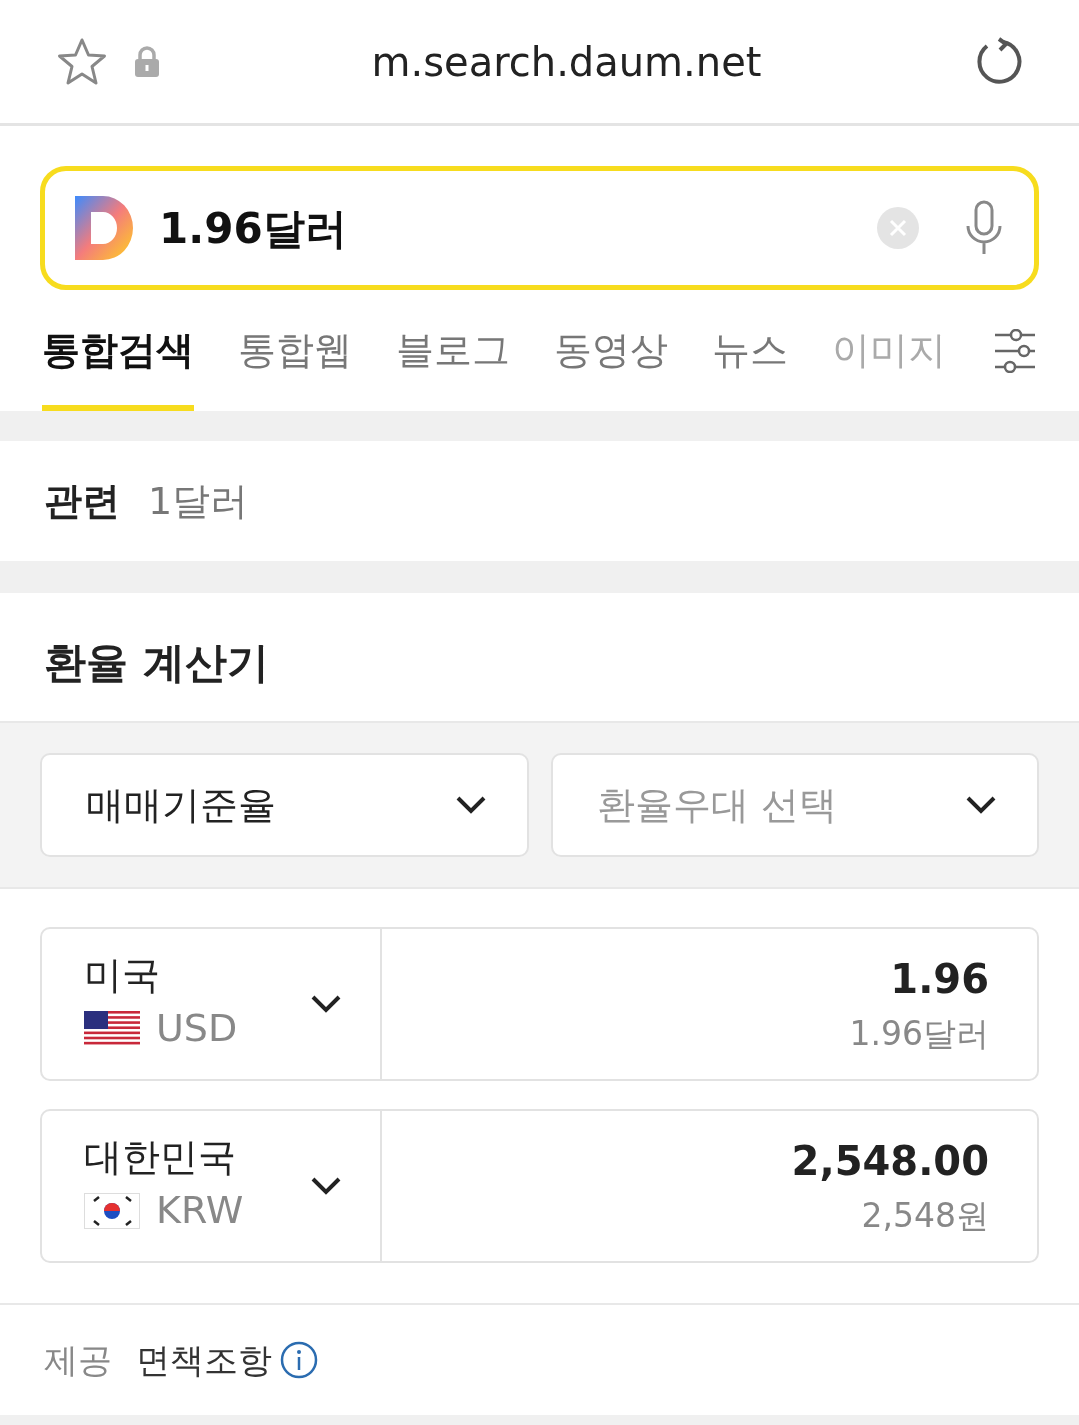  What do you see at coordinates (253, 228) in the screenshot?
I see `query-text: 1.96달러` at bounding box center [253, 228].